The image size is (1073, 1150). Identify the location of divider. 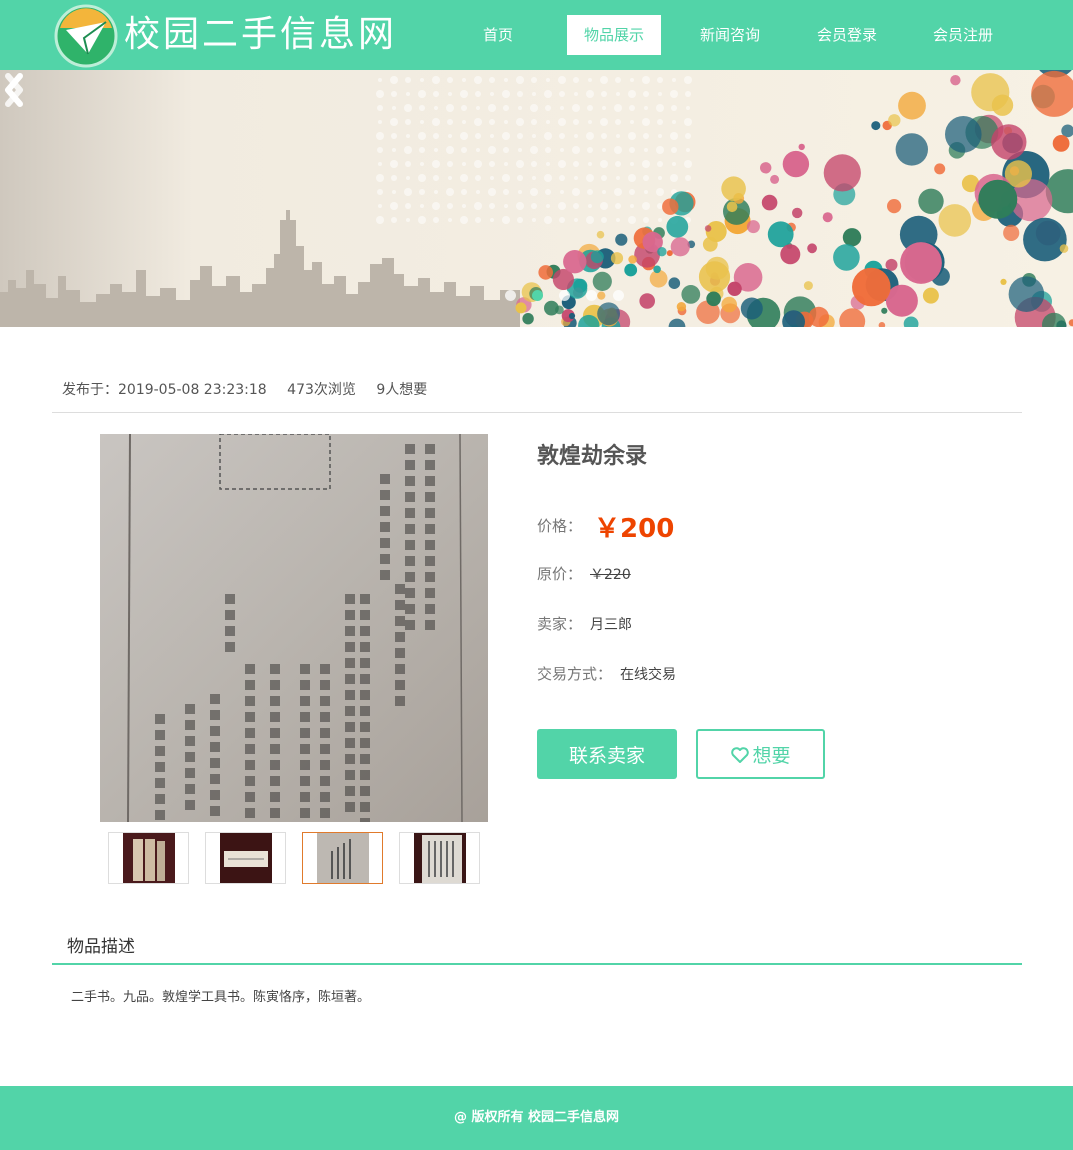
(537, 412).